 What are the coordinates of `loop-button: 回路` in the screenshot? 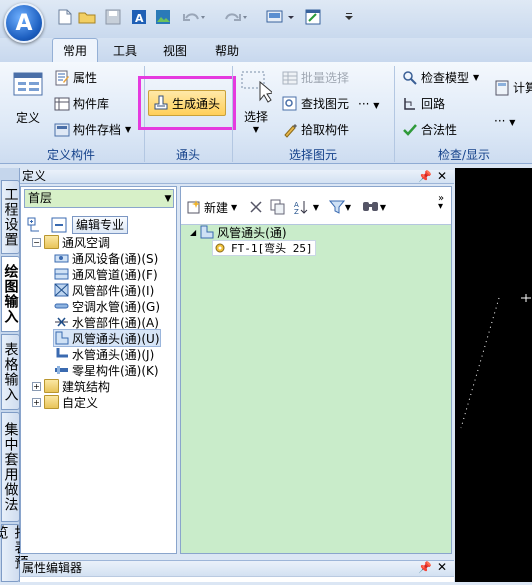 It's located at (423, 103).